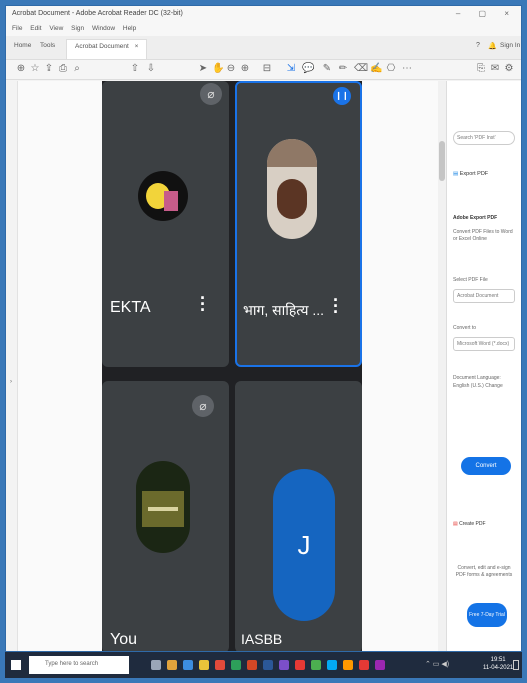 The height and width of the screenshot is (683, 527). I want to click on fit-icon: ⊟, so click(267, 69).